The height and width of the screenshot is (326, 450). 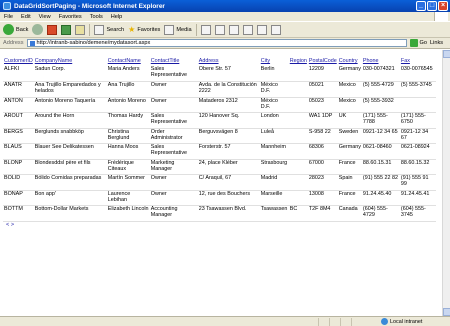 I want to click on menu-help: Help, so click(x=117, y=17).